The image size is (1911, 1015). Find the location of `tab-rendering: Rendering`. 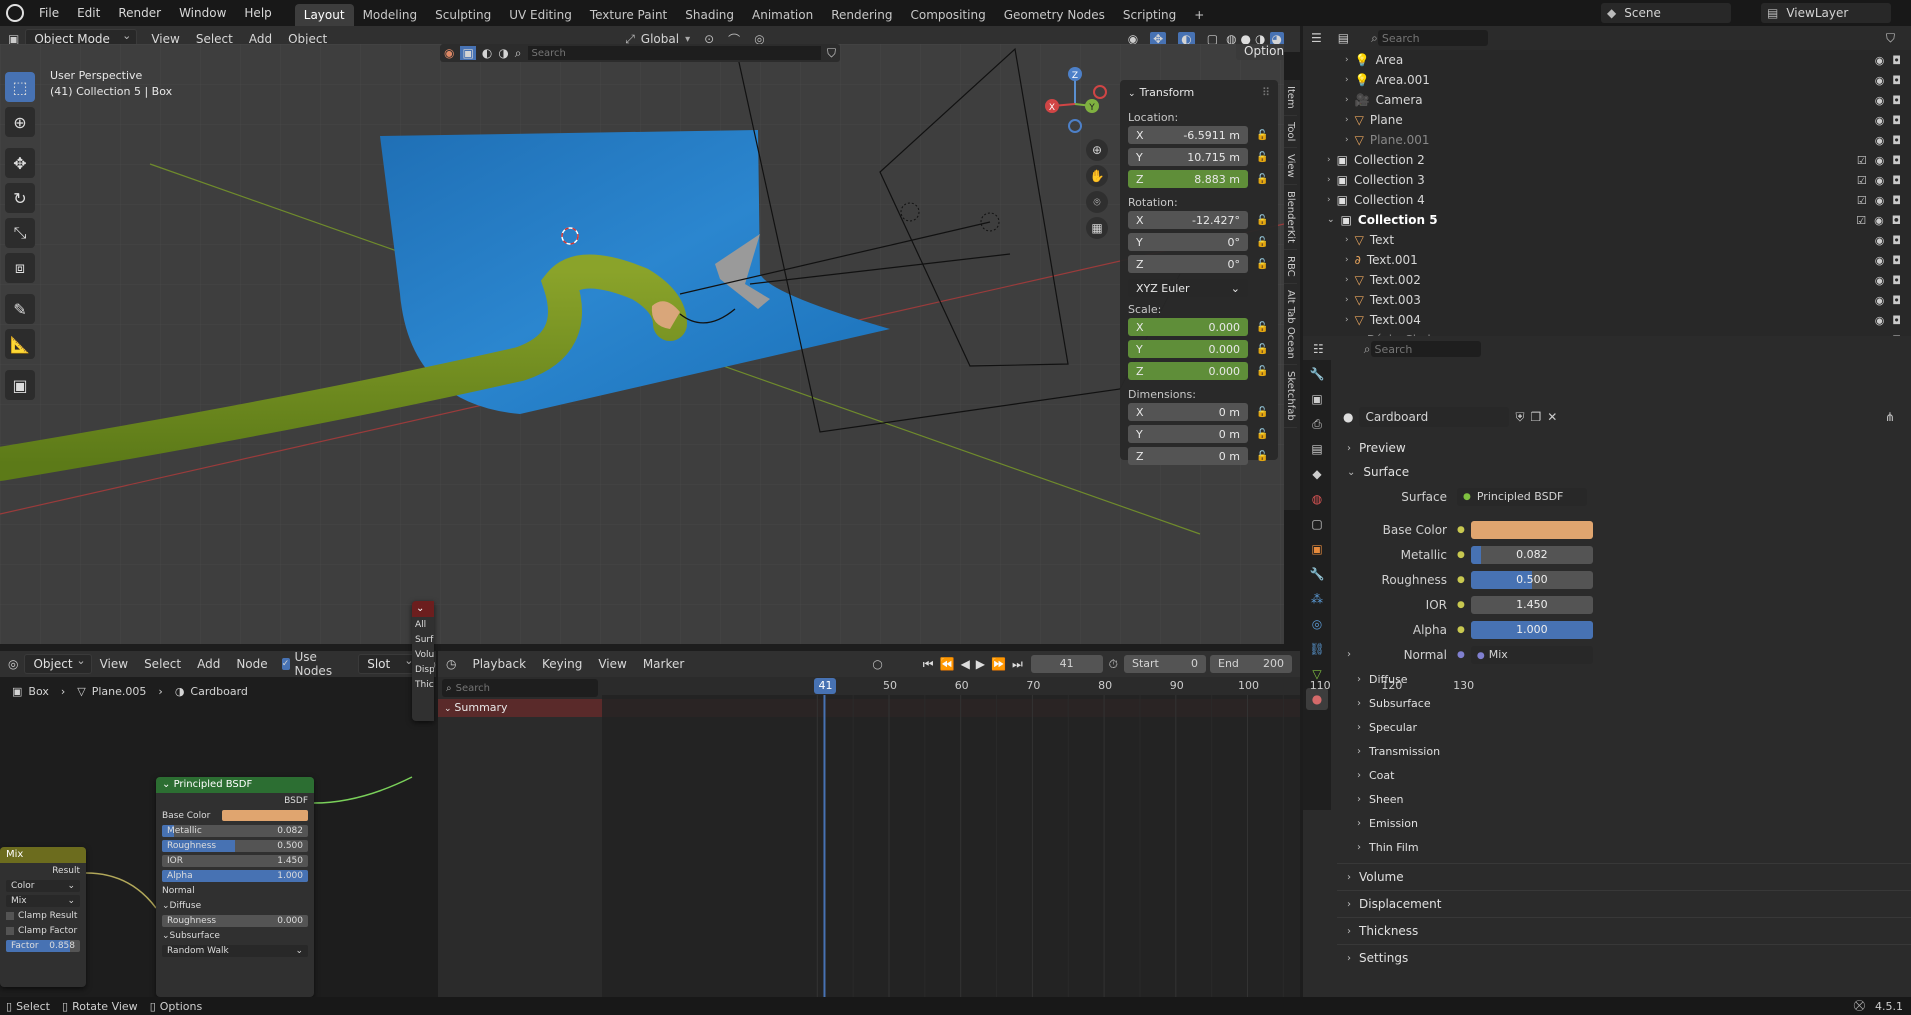

tab-rendering: Rendering is located at coordinates (861, 15).